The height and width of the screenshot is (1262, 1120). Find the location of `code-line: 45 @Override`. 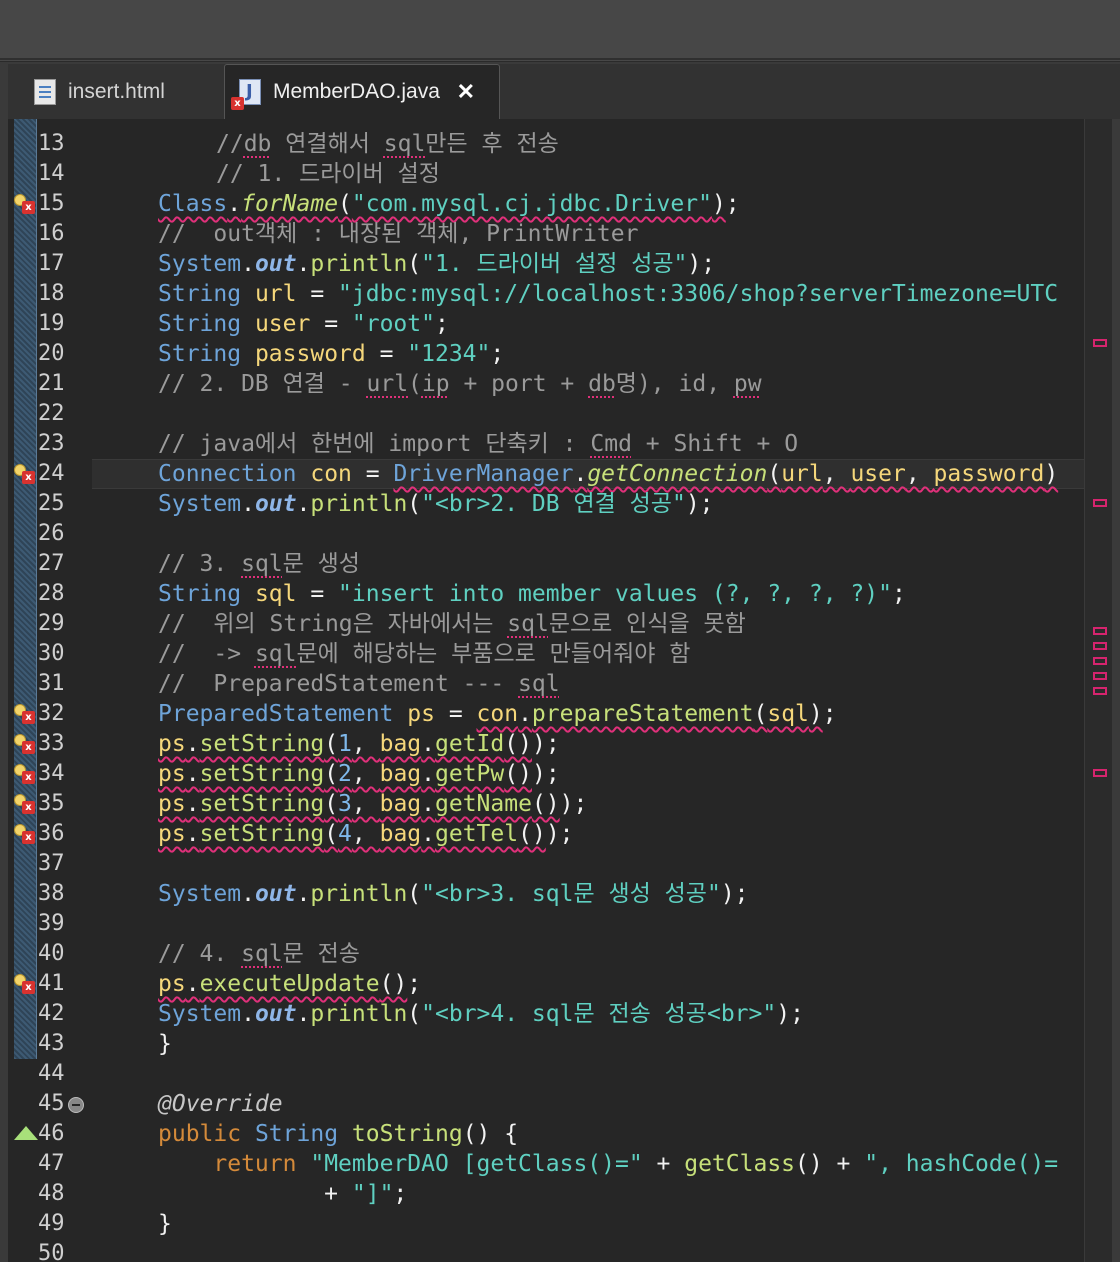

code-line: 45 @Override is located at coordinates (546, 1104).